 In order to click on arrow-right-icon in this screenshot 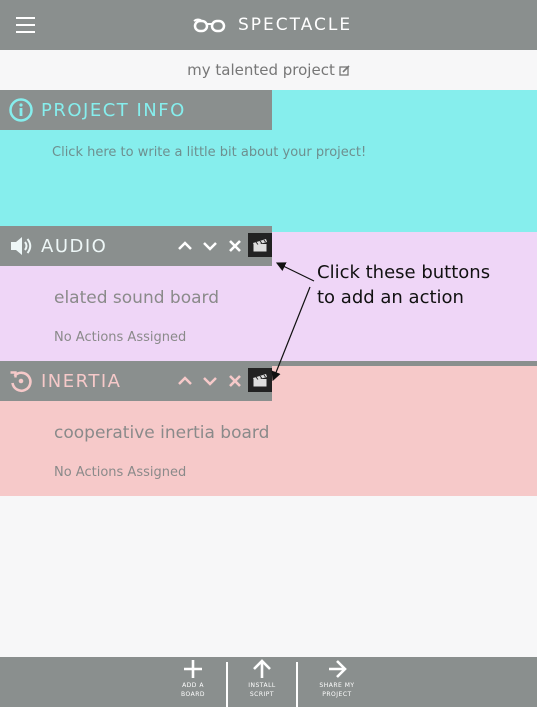, I will do `click(338, 669)`.